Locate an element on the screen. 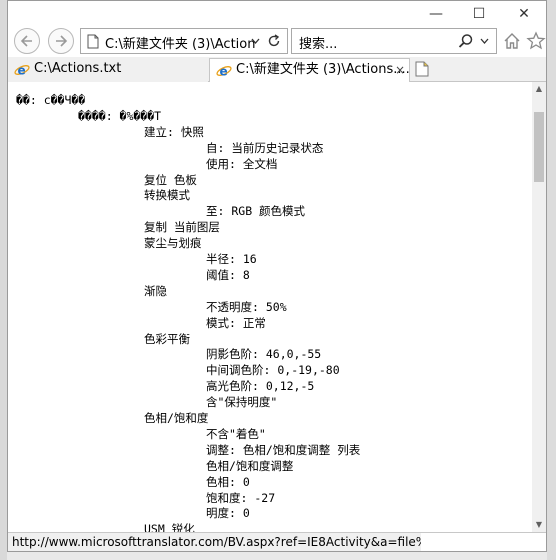  content-line: 中间调色阶: 0,-19,-80 is located at coordinates (273, 370).